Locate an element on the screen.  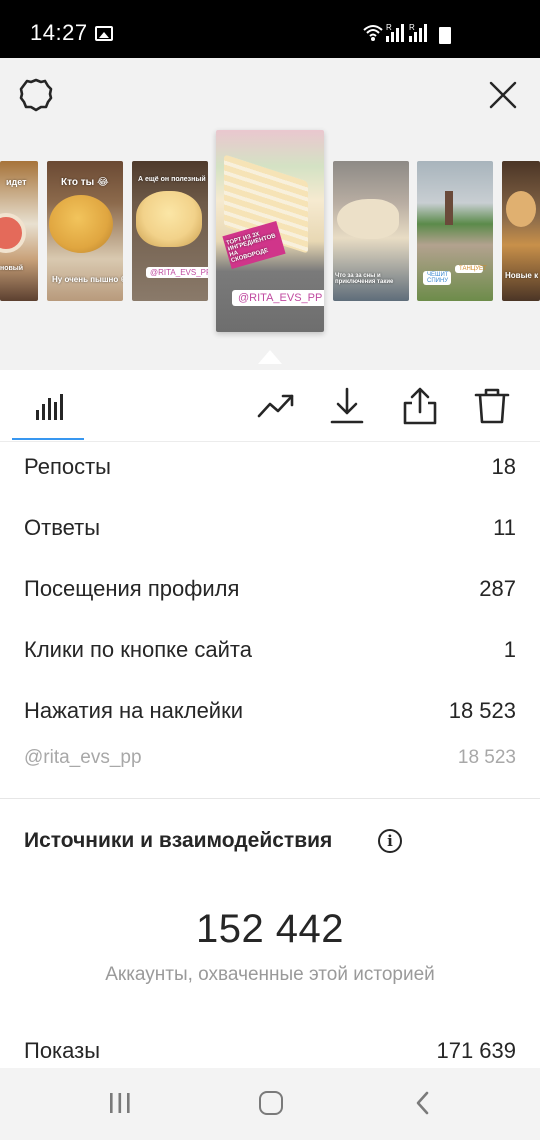
story-thumbnail: А ещё он полезный ❤ @RITA_EVS_PP is located at coordinates (170, 231).